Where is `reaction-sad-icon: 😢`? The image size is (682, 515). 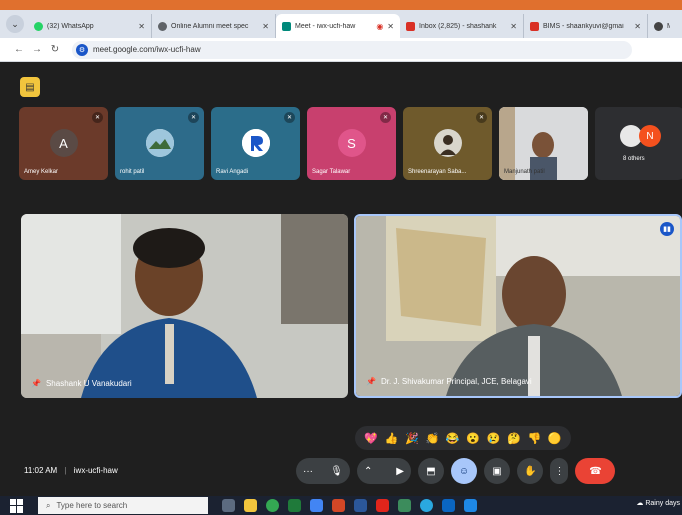 reaction-sad-icon: 😢 is located at coordinates (494, 438).